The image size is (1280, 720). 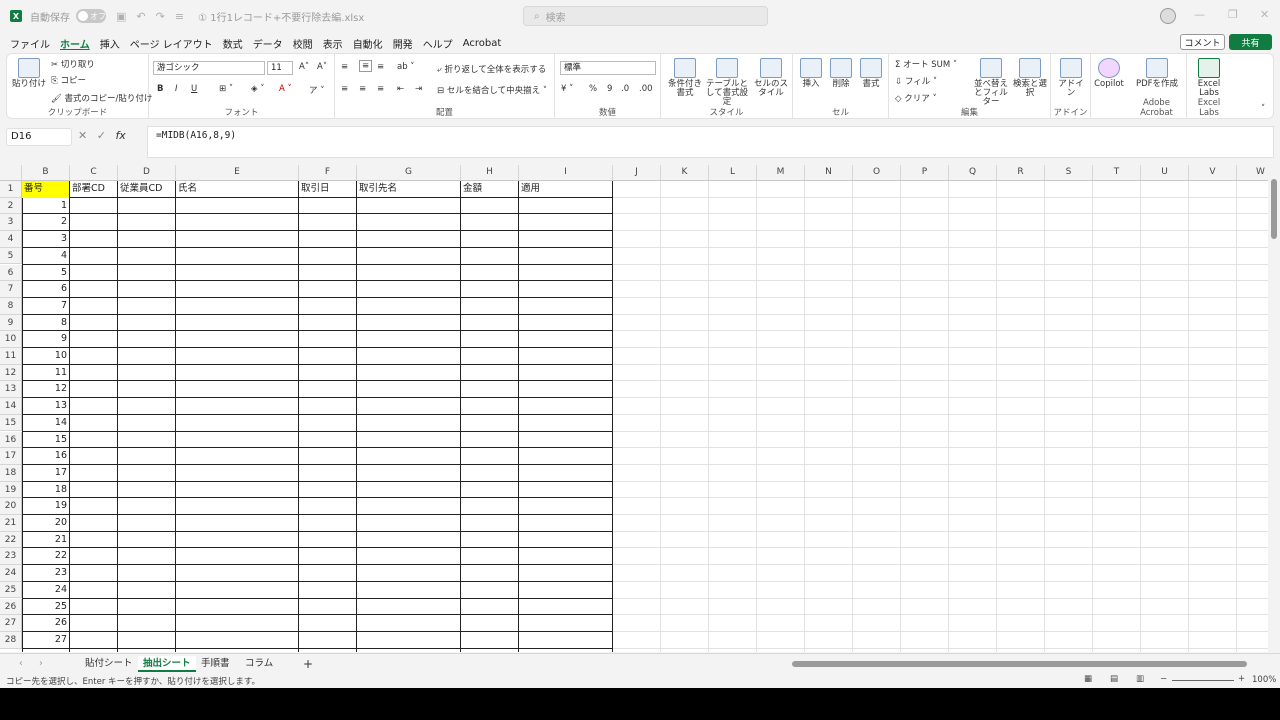 I want to click on row-header: 2, so click(x=11, y=206).